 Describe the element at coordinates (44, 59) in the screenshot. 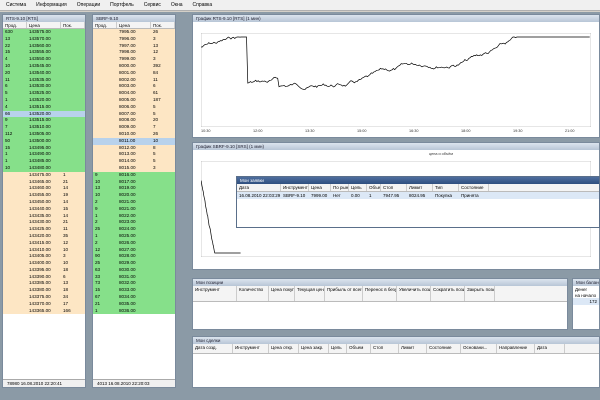

I see `orderbook-row: 4 143550.00` at that location.